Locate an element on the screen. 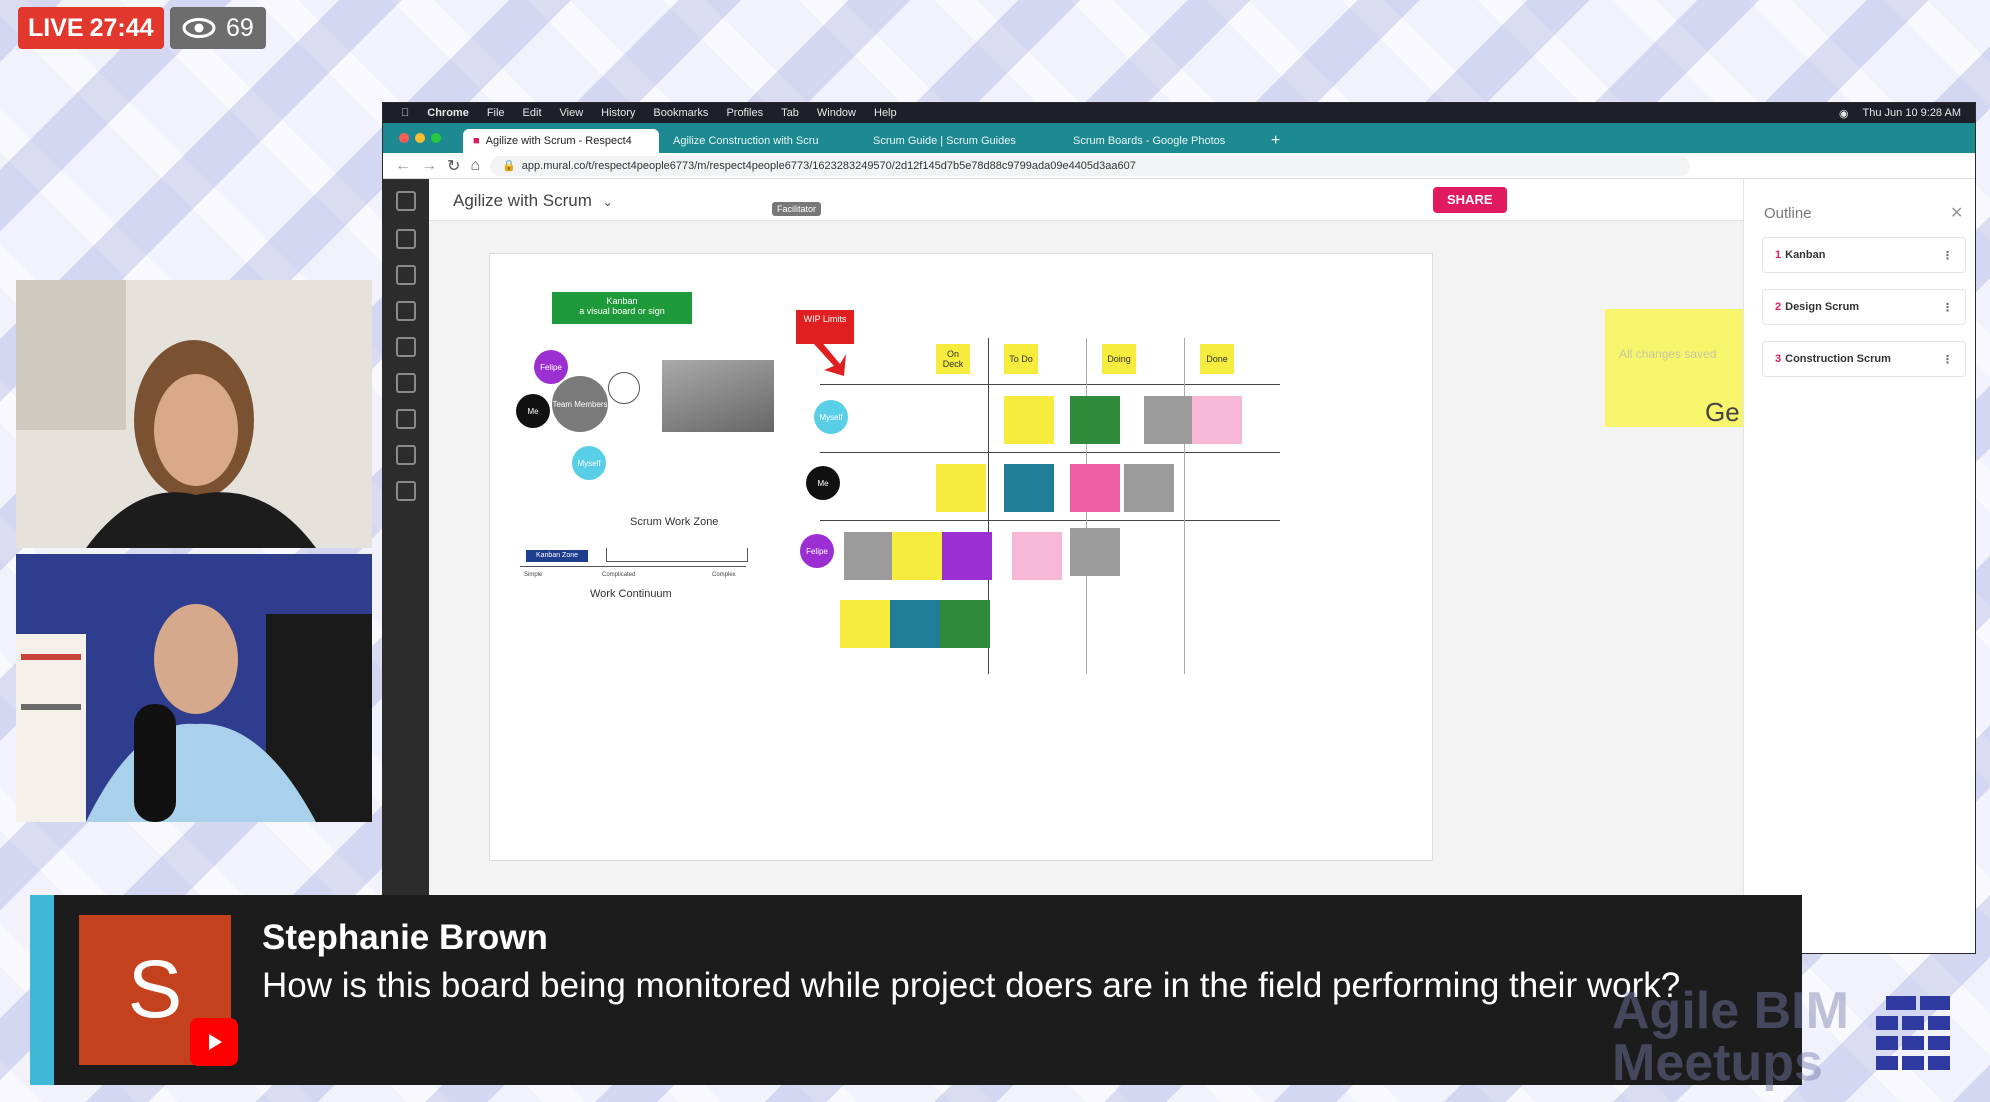  menu-history: History is located at coordinates (618, 113).